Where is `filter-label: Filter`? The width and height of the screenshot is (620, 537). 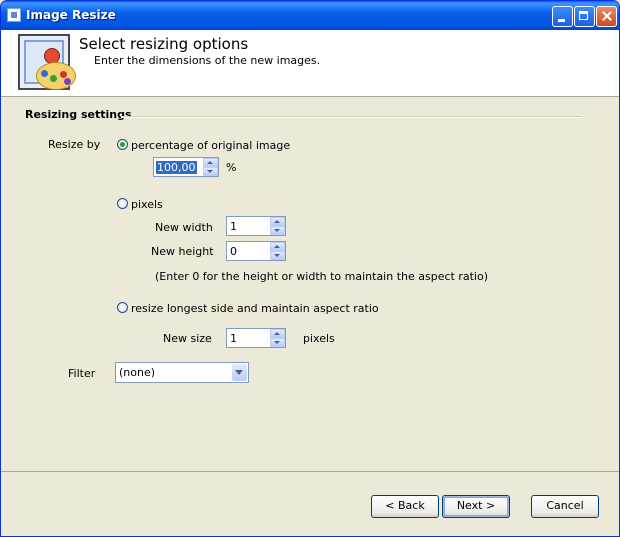
filter-label: Filter is located at coordinates (82, 373).